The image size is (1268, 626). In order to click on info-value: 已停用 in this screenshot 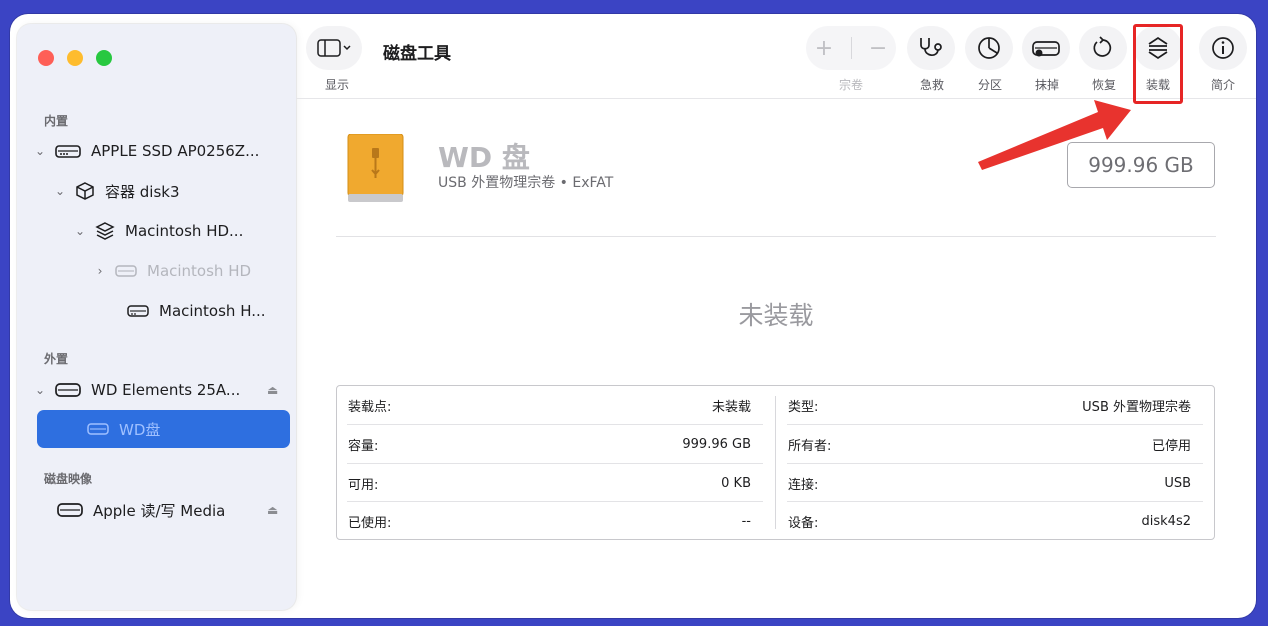, I will do `click(1171, 446)`.